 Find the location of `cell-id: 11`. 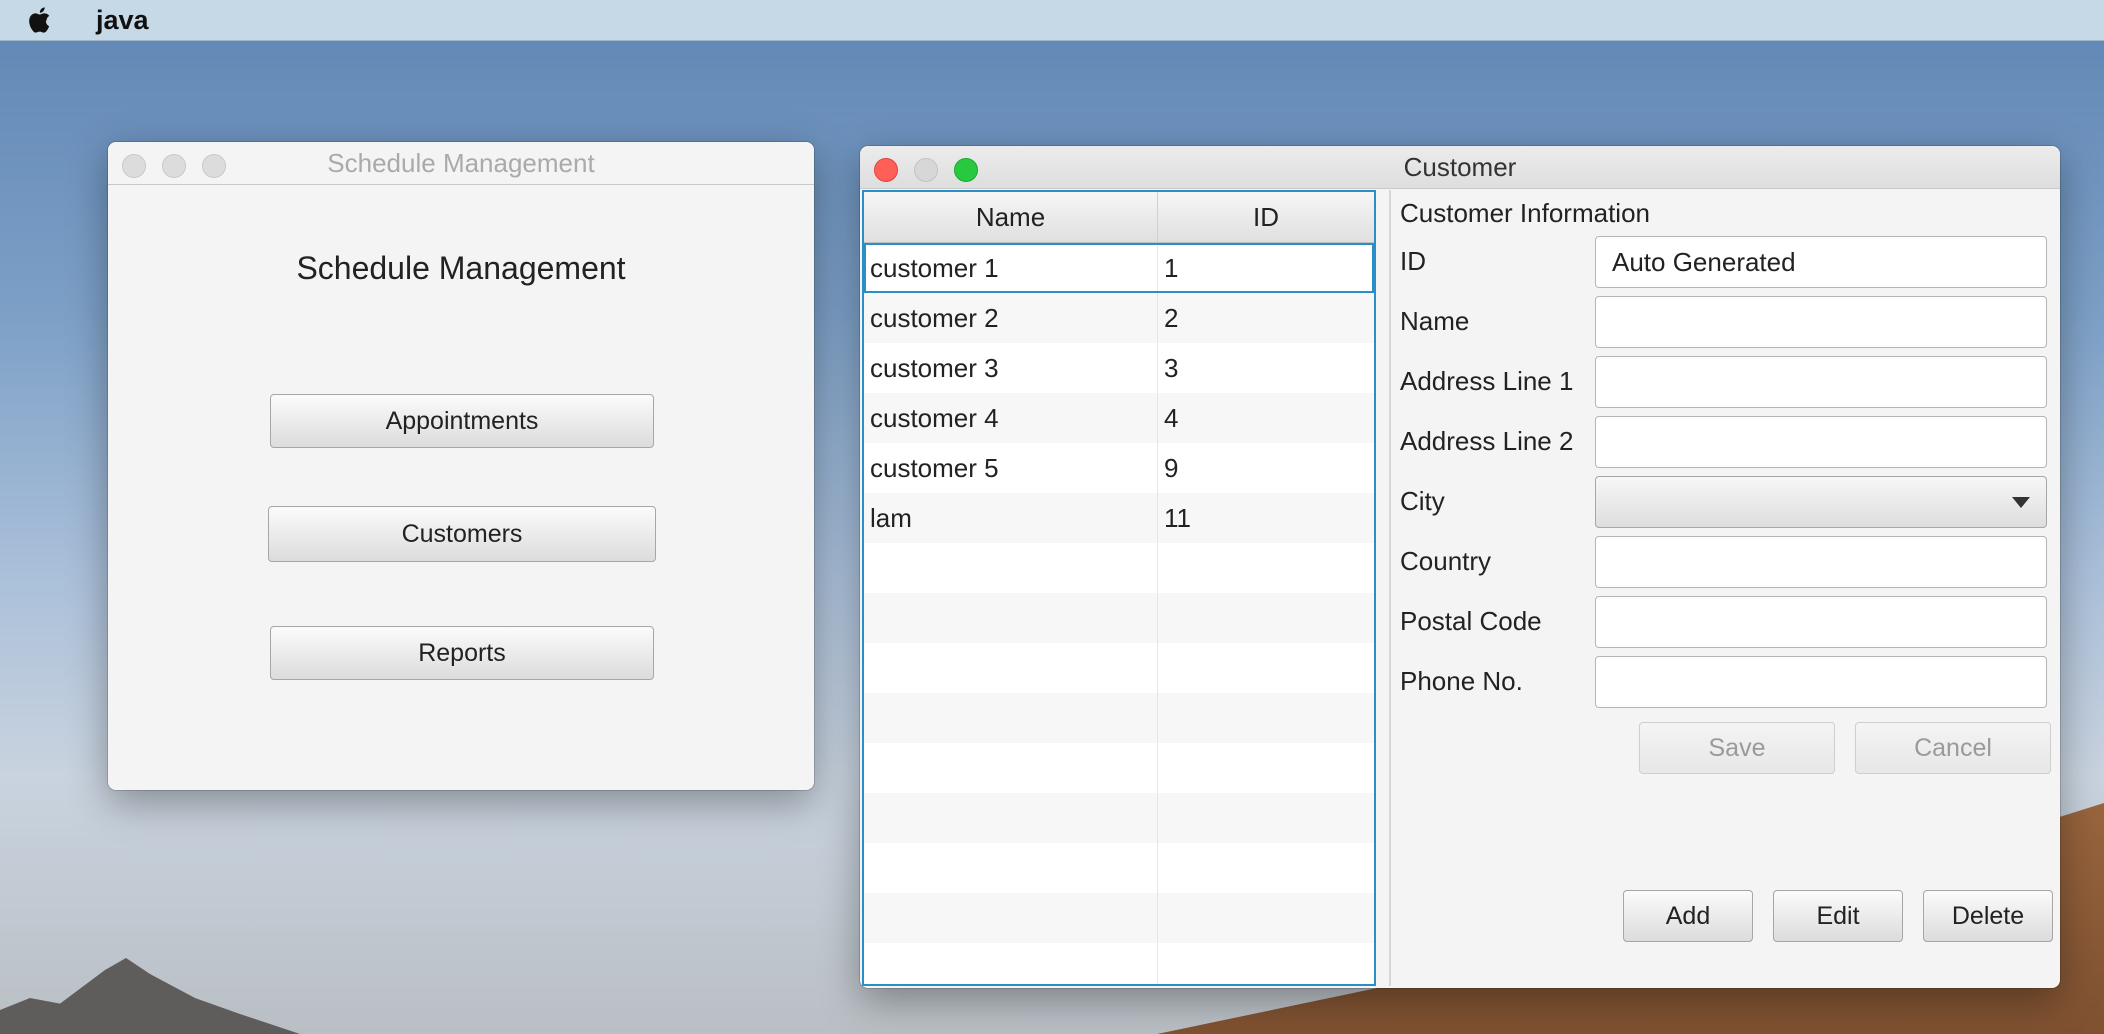

cell-id: 11 is located at coordinates (1177, 517).